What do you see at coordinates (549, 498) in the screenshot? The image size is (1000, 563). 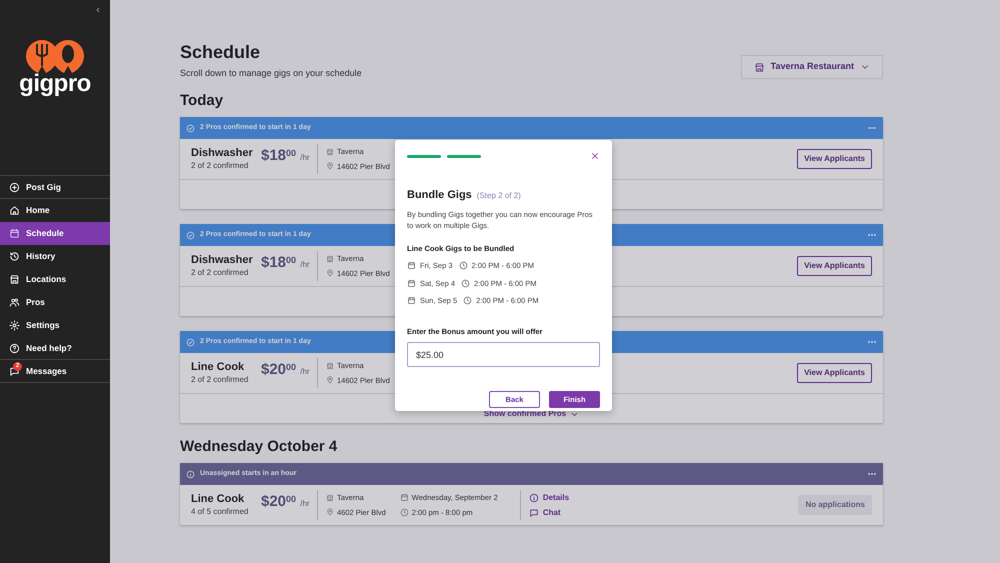 I see `card-link: Details` at bounding box center [549, 498].